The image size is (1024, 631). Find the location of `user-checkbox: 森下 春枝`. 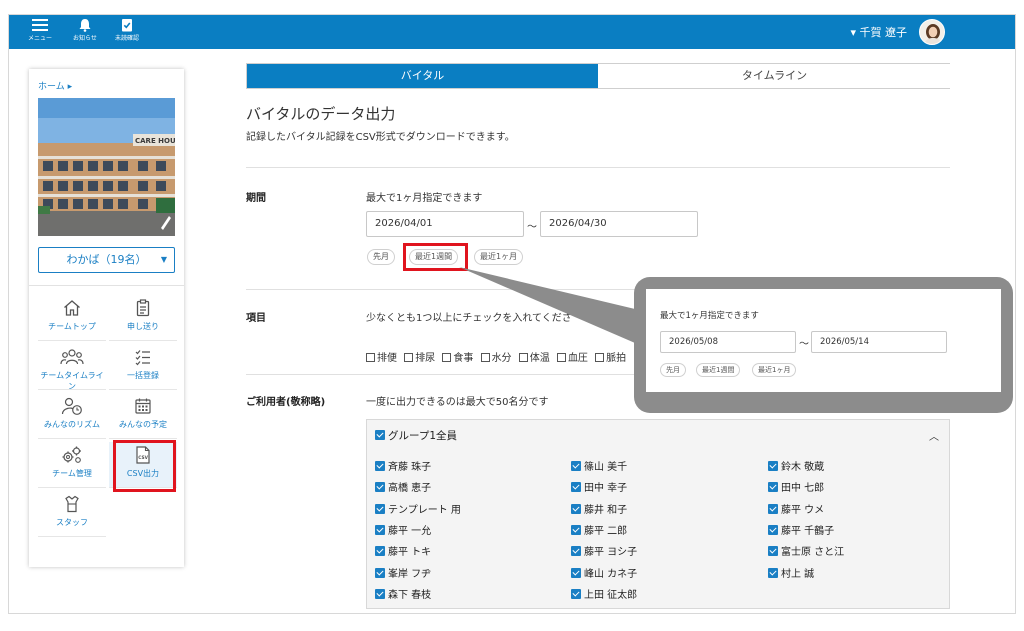

user-checkbox: 森下 春枝 is located at coordinates (403, 593).